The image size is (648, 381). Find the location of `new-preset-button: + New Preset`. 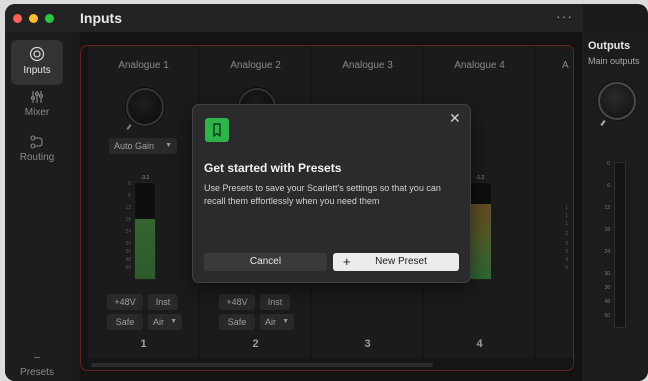

new-preset-button: + New Preset is located at coordinates (396, 262).